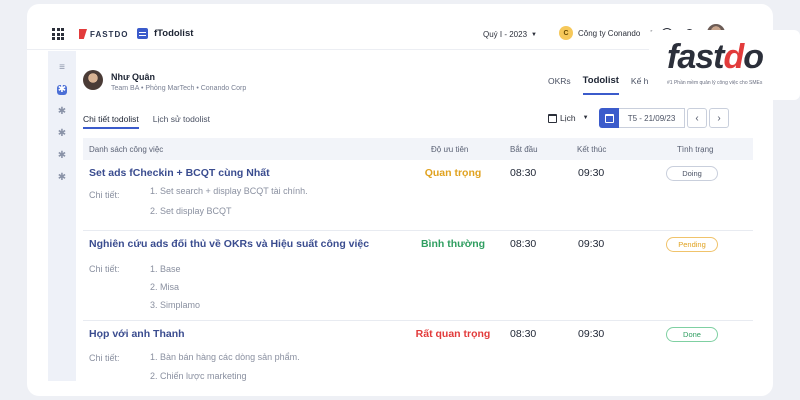 Image resolution: width=800 pixels, height=400 pixels. What do you see at coordinates (179, 173) in the screenshot?
I see `task-title: Set ads fCheckin + BCQT cùng Nhất` at bounding box center [179, 173].